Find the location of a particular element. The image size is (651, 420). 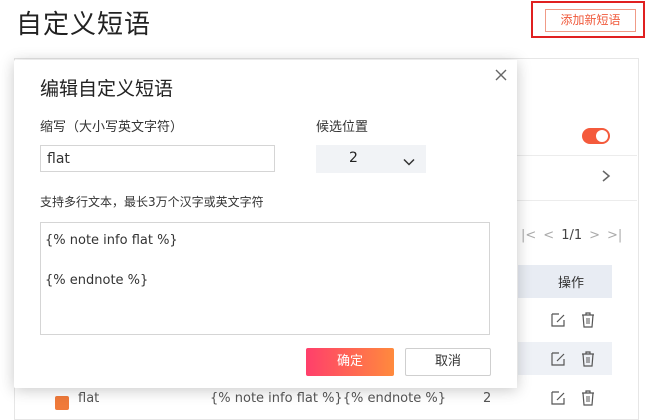

text-line: {% endnote %} is located at coordinates (97, 280).